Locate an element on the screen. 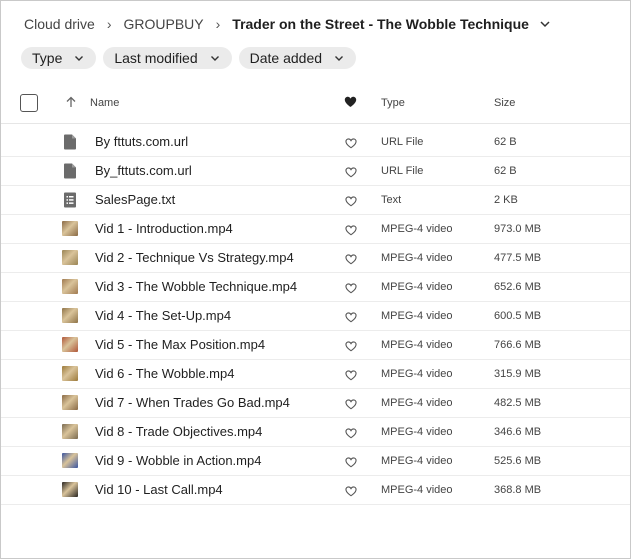 The width and height of the screenshot is (631, 559). file-name: Vid 2 - Technique Vs Strategy.mp4 is located at coordinates (194, 257).